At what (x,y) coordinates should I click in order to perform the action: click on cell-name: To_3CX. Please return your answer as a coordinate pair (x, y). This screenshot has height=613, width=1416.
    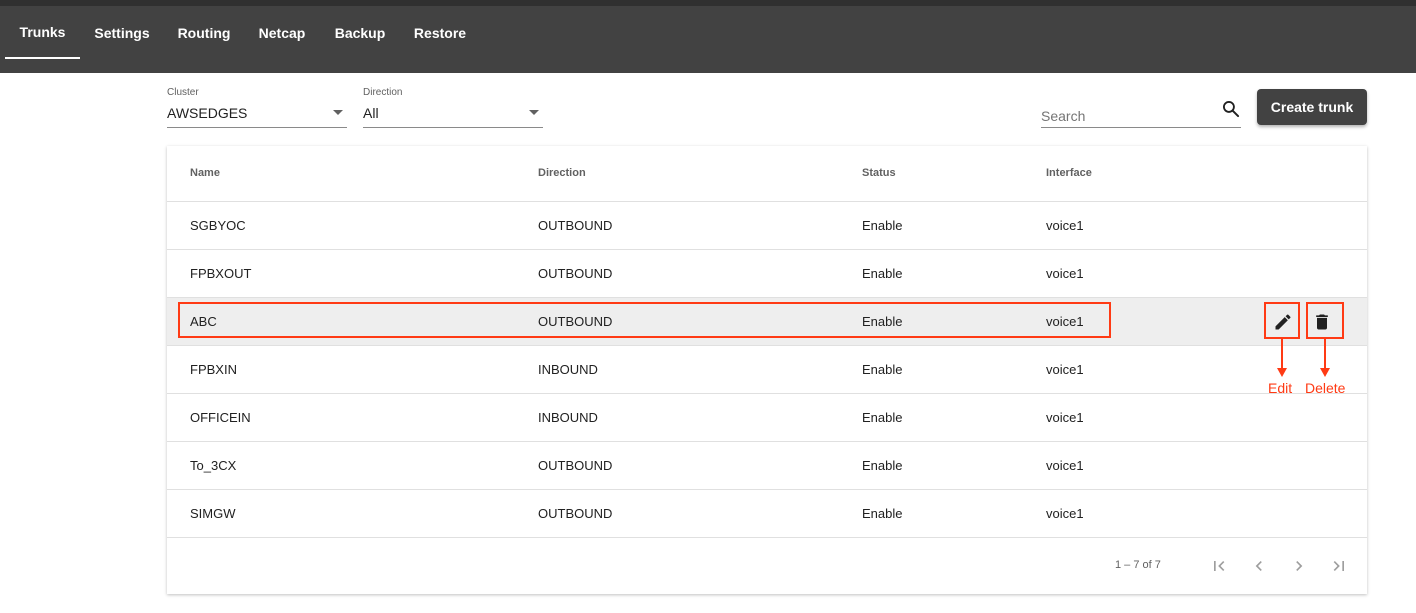
    Looking at the image, I should click on (213, 465).